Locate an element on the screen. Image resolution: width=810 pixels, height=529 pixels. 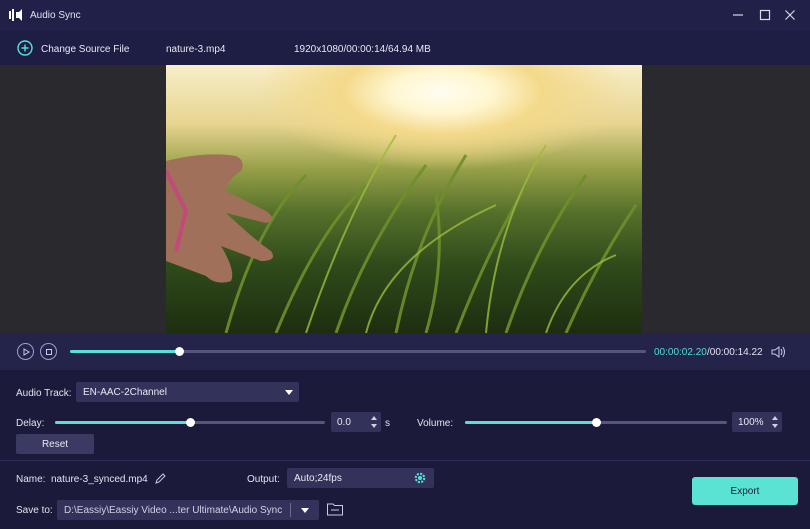
close-icon is located at coordinates (790, 15).